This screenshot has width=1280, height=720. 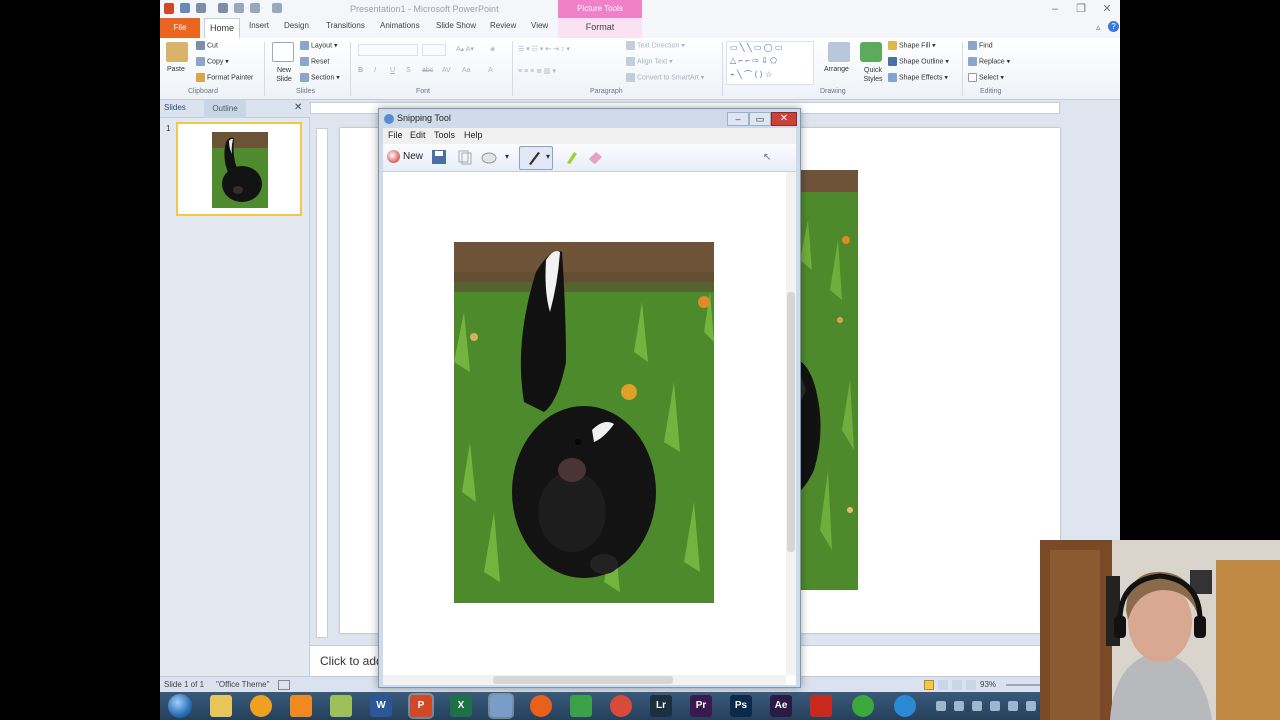 What do you see at coordinates (760, 119) in the screenshot?
I see `snip-maximize-icon: ▭` at bounding box center [760, 119].